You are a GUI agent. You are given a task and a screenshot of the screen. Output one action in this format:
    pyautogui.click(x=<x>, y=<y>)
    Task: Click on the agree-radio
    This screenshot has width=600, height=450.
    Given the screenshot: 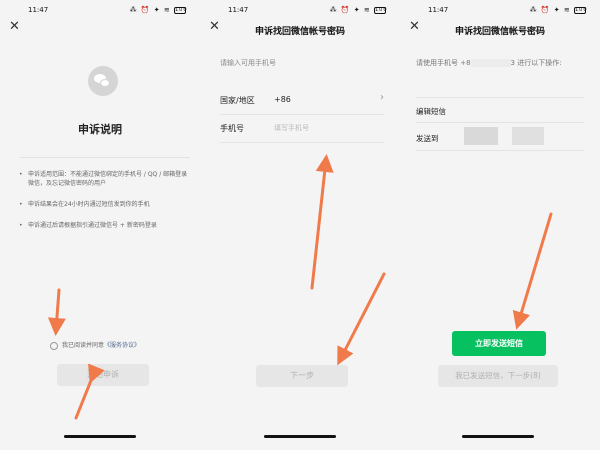 What is the action you would take?
    pyautogui.click(x=54, y=345)
    